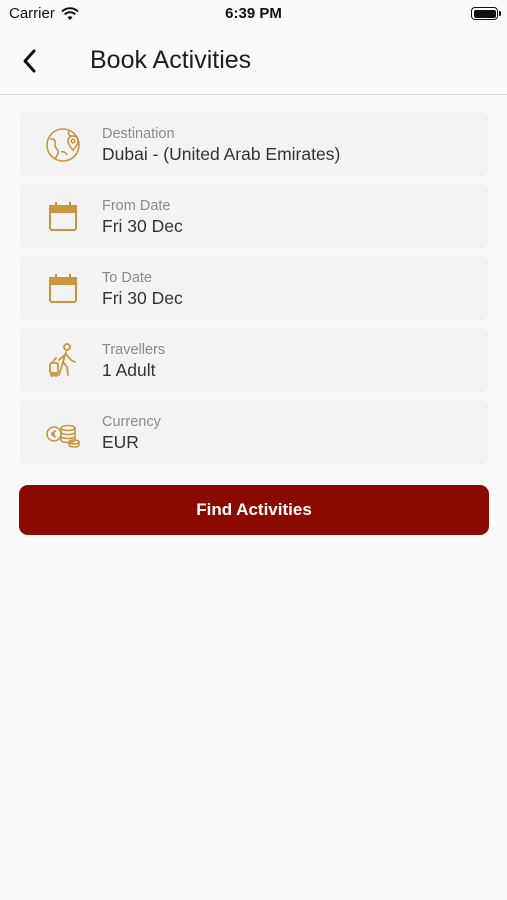 This screenshot has height=900, width=507. What do you see at coordinates (136, 206) in the screenshot?
I see `from-date-label: From Date` at bounding box center [136, 206].